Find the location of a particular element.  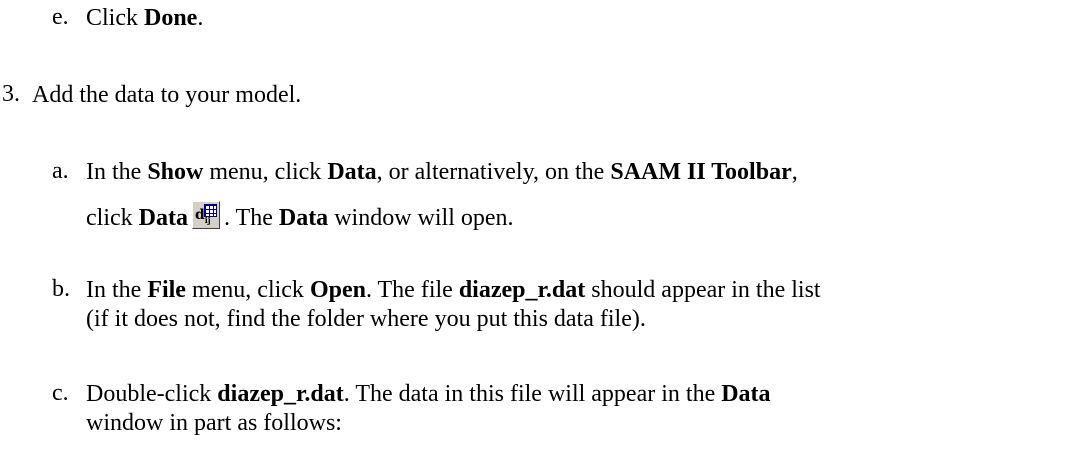

step-e-text-1: Click is located at coordinates (115, 18).